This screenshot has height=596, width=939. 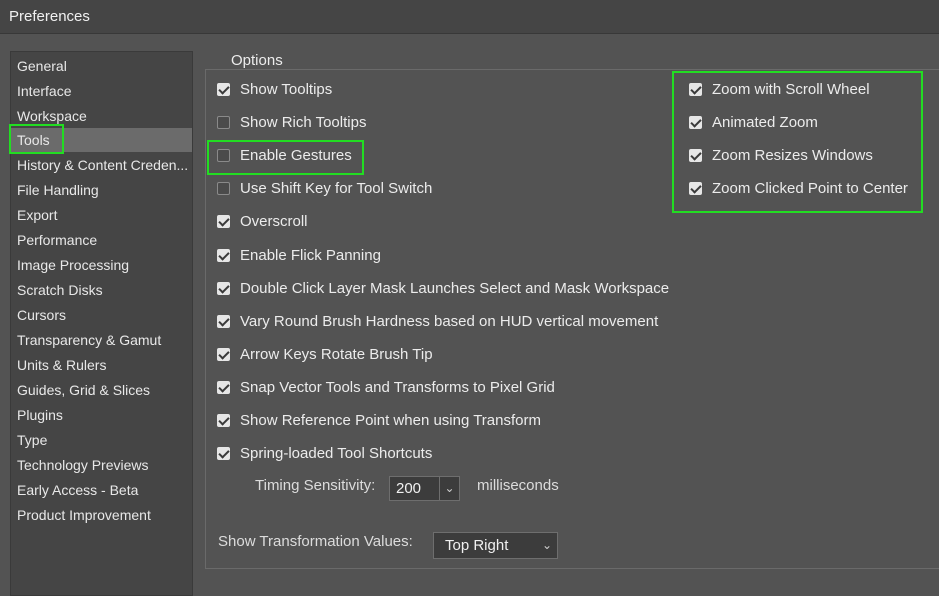 I want to click on sidebar-item-early-access-beta: Early Access - Beta, so click(x=101, y=490).